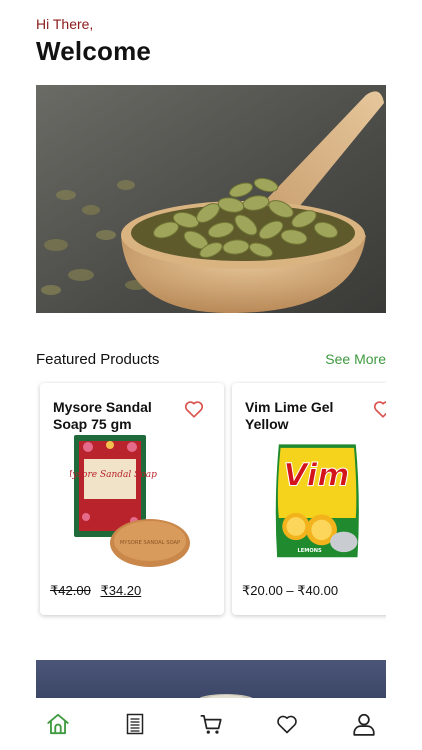 This screenshot has width=422, height=750. Describe the element at coordinates (290, 590) in the screenshot. I see `product-price: ₹20.00 – ₹40.00` at that location.